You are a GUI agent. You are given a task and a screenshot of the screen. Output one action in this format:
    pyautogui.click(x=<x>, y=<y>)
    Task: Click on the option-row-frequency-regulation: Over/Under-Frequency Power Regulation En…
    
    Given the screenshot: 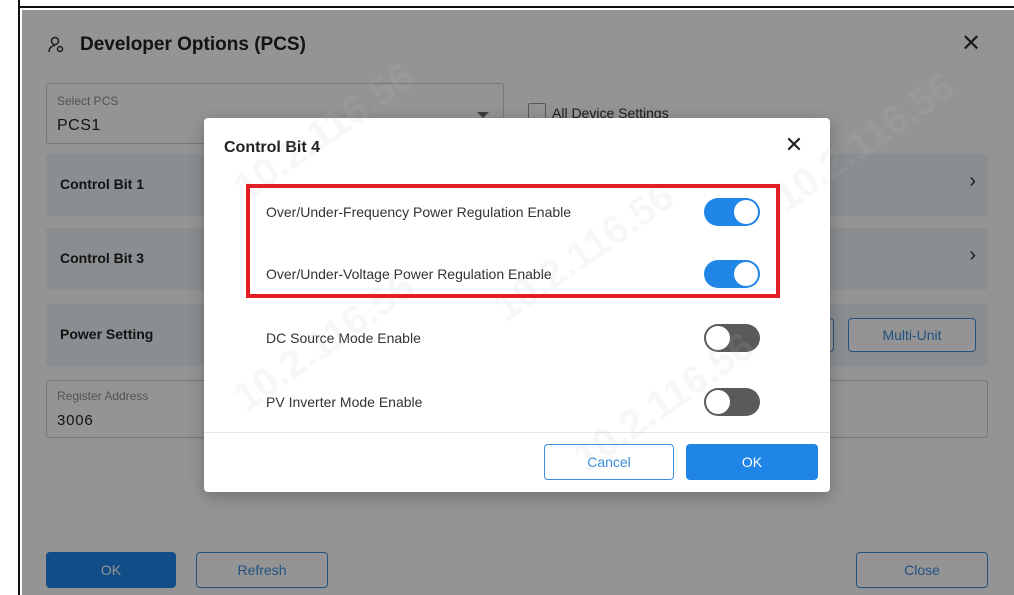 What is the action you would take?
    pyautogui.click(x=516, y=213)
    